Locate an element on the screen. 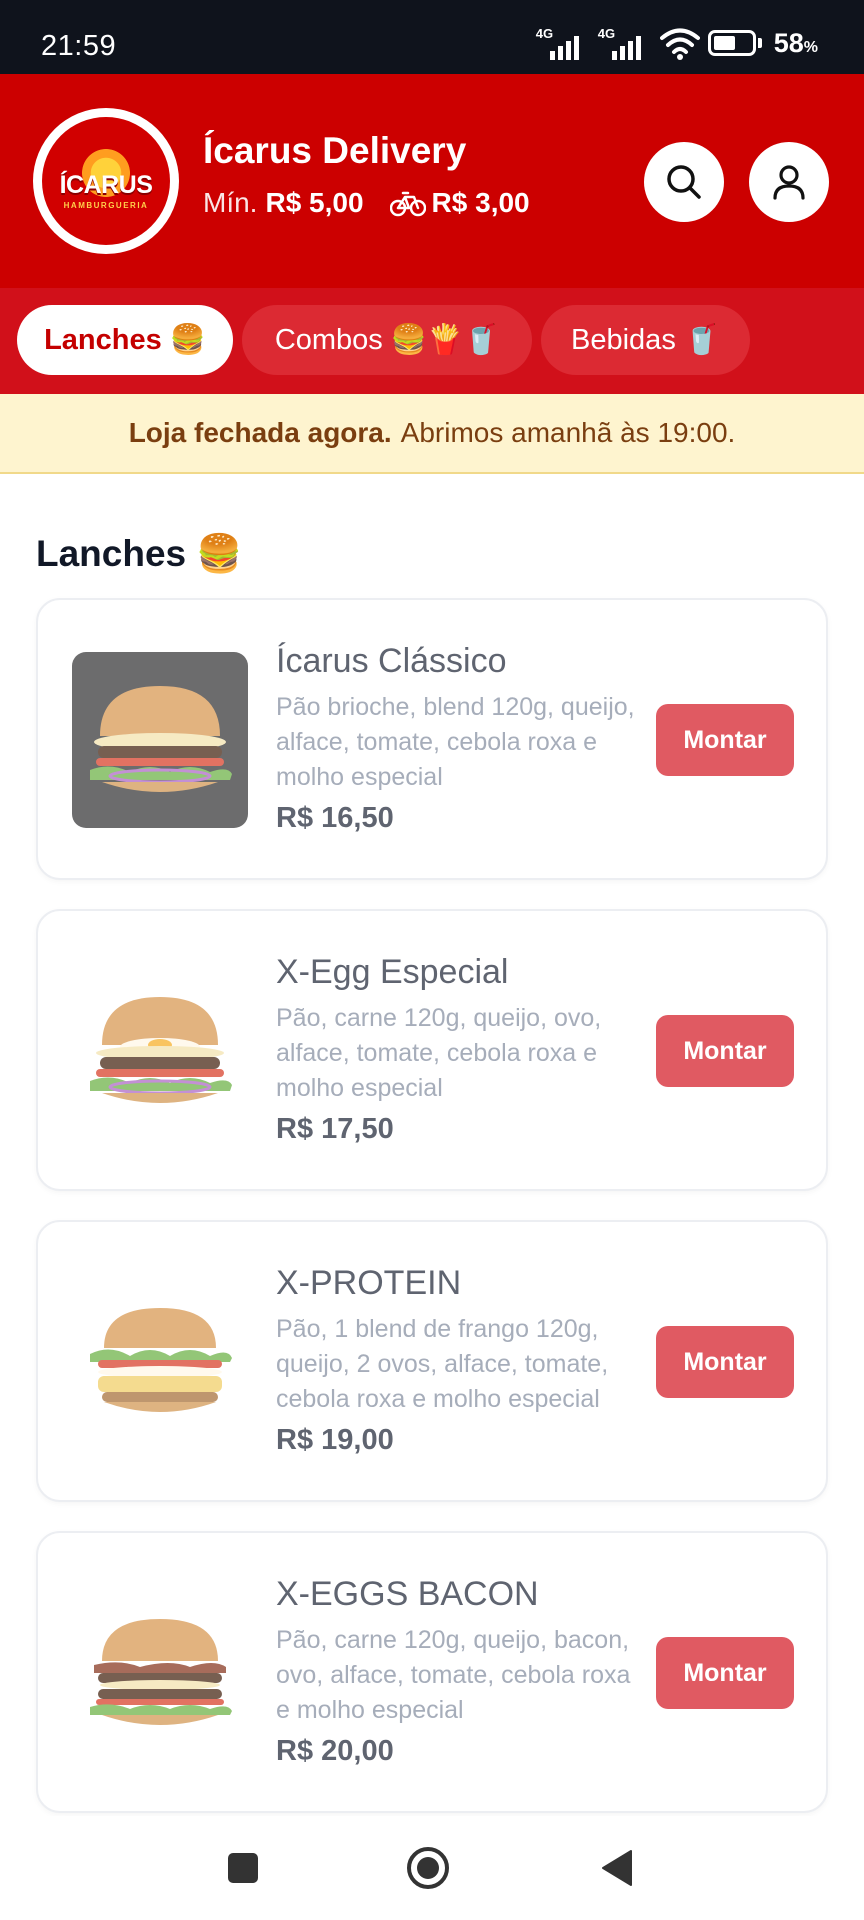 Image resolution: width=864 pixels, height=1920 pixels. home-icon is located at coordinates (428, 1868).